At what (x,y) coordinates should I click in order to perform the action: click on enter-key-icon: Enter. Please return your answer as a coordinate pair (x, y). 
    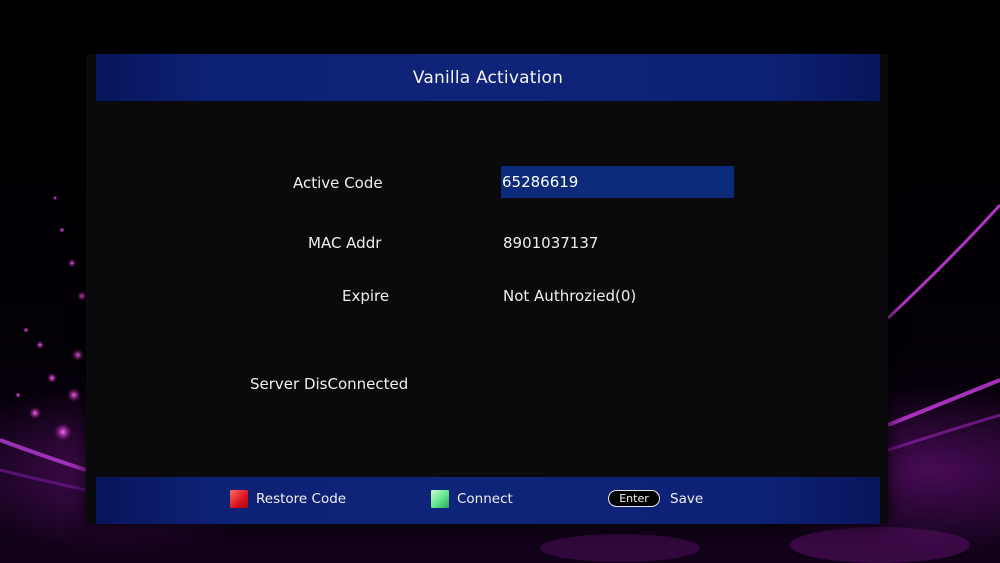
    Looking at the image, I should click on (634, 498).